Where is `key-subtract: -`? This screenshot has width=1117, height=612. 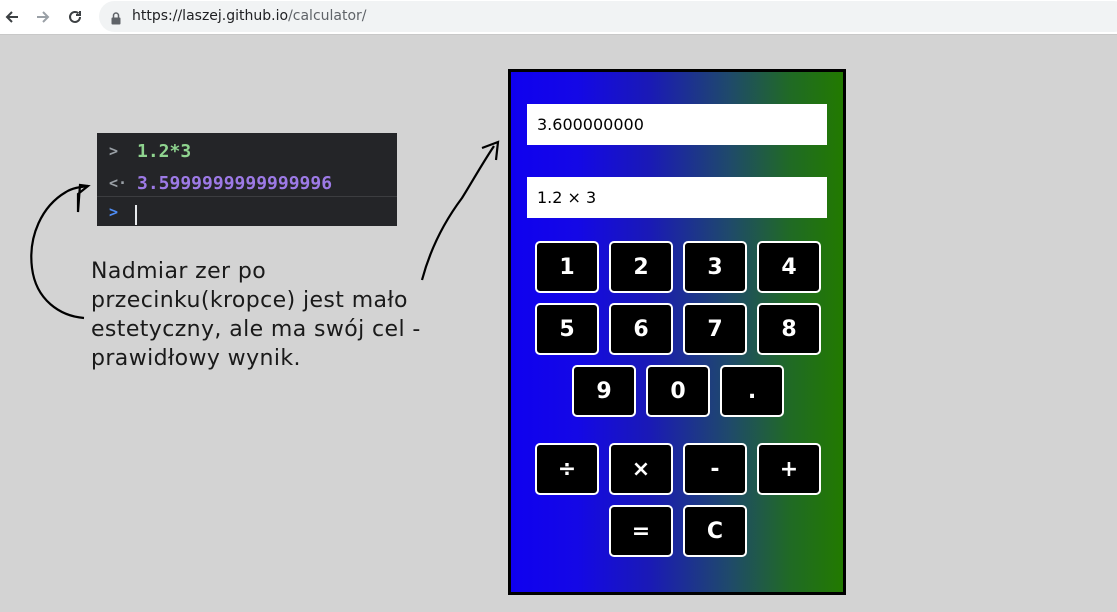
key-subtract: - is located at coordinates (715, 469).